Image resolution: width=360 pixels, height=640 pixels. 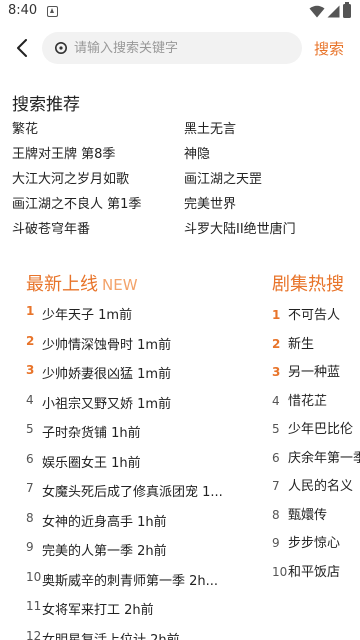 What do you see at coordinates (107, 404) in the screenshot?
I see `show-title: 小祖宗又野又娇 1m前` at bounding box center [107, 404].